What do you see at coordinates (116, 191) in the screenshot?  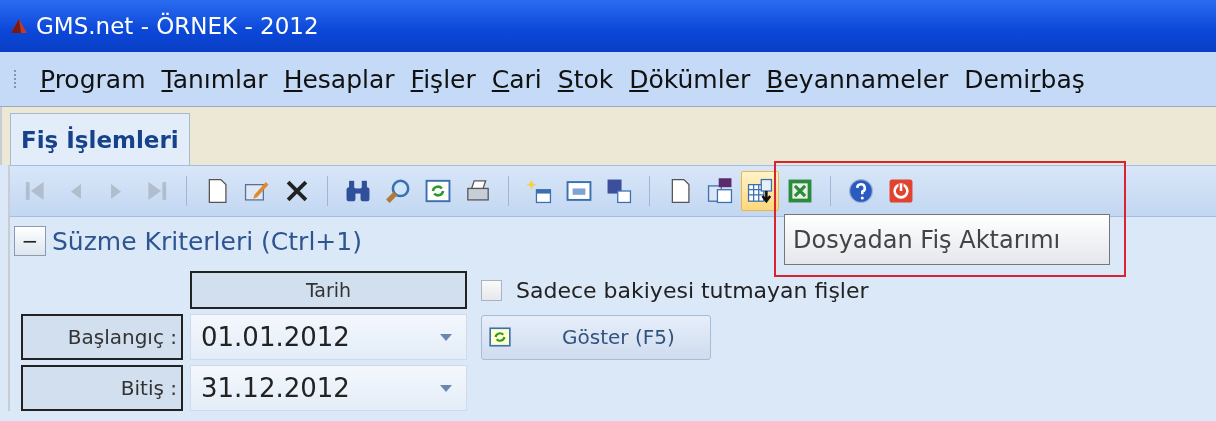 I see `next-icon` at bounding box center [116, 191].